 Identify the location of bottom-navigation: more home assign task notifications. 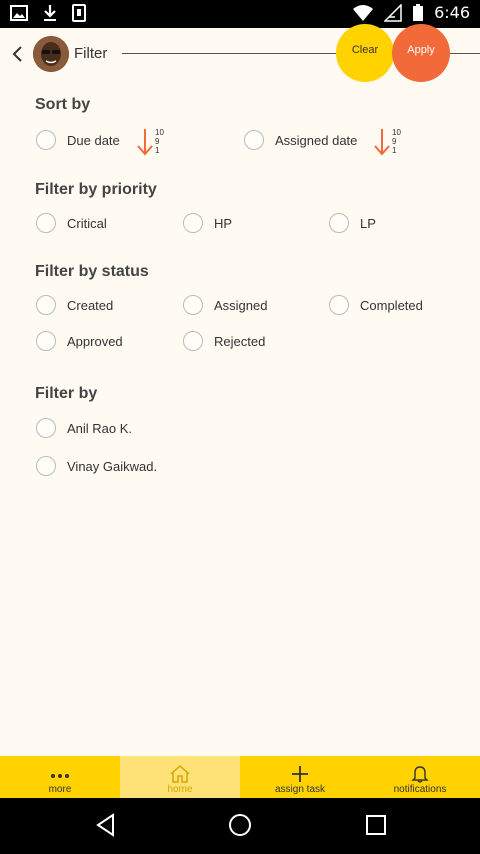
(240, 777).